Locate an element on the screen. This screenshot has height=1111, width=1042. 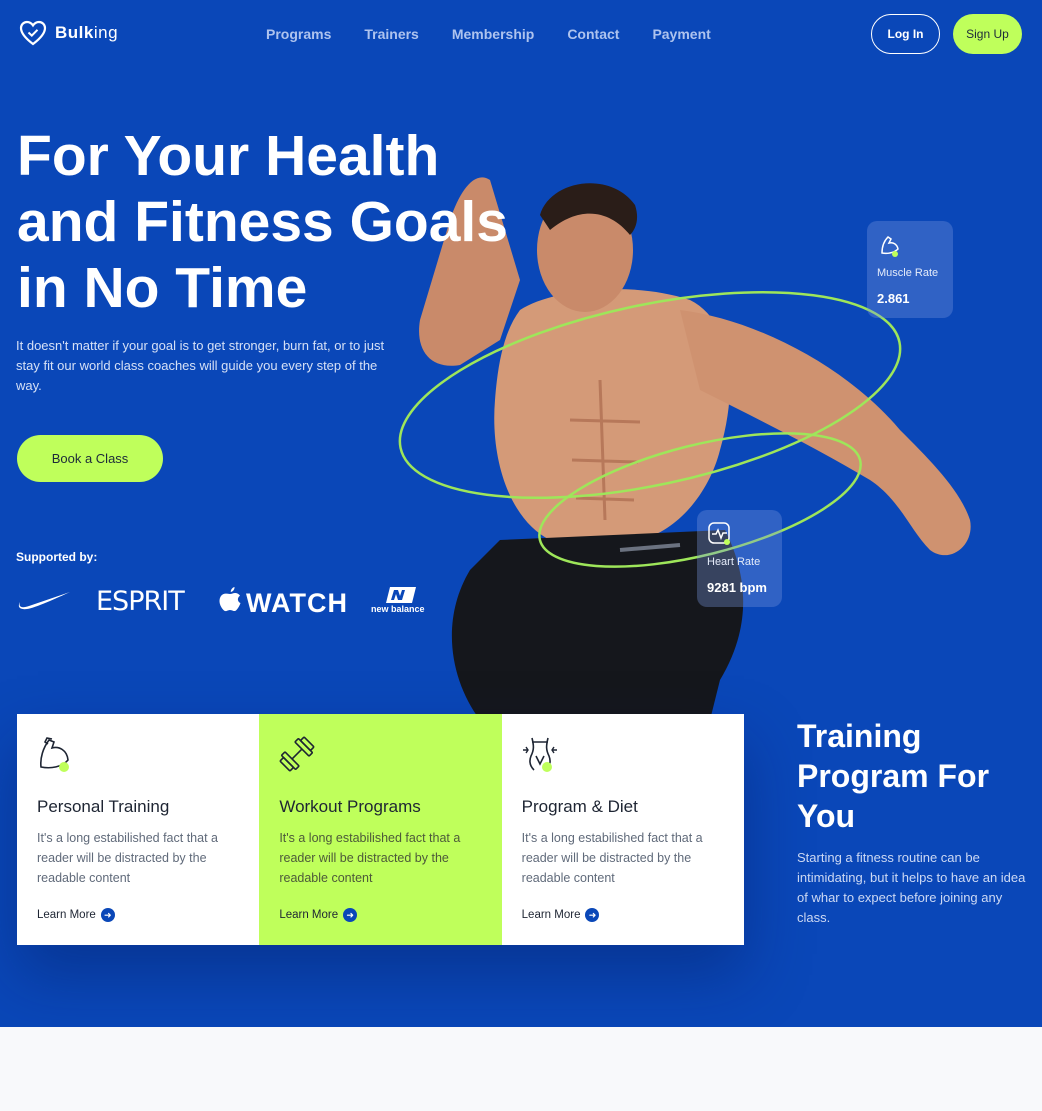
logo: Bulking is located at coordinates (68, 33).